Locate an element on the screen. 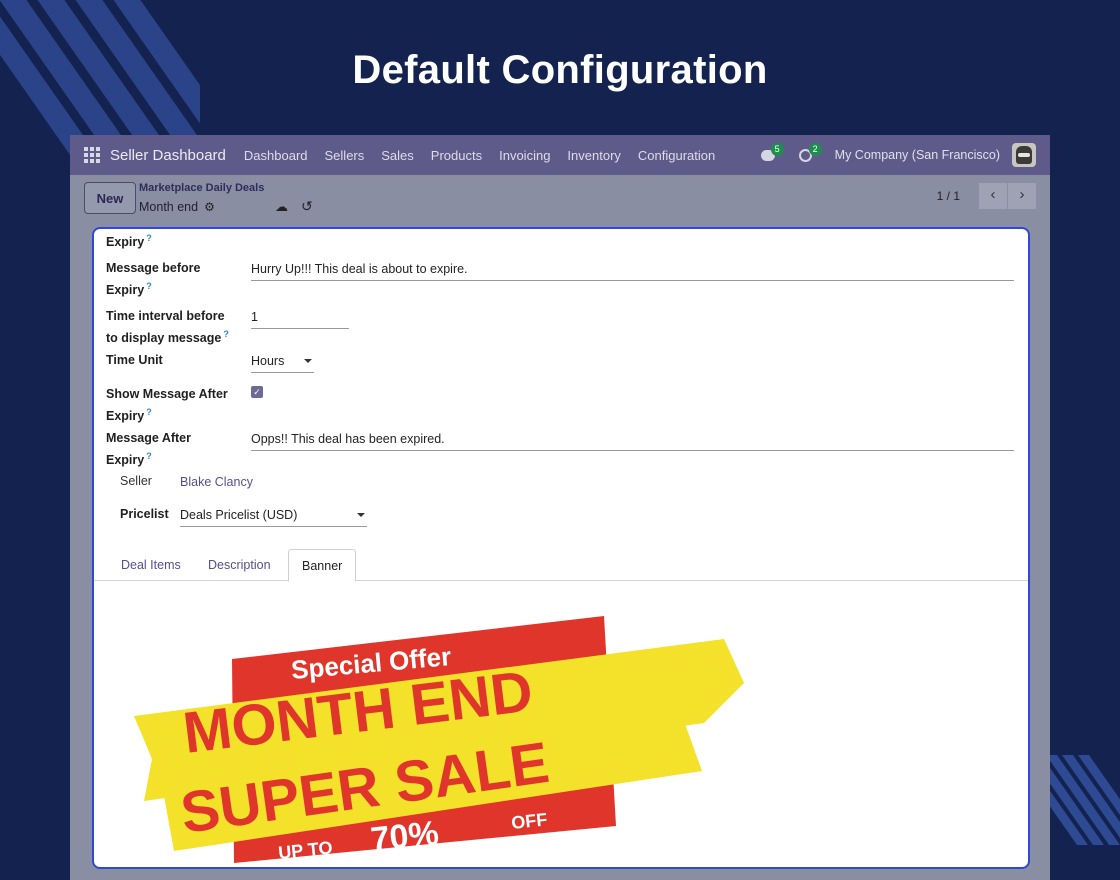 This screenshot has height=880, width=1120. menu-invoicing: Invoicing is located at coordinates (524, 155).